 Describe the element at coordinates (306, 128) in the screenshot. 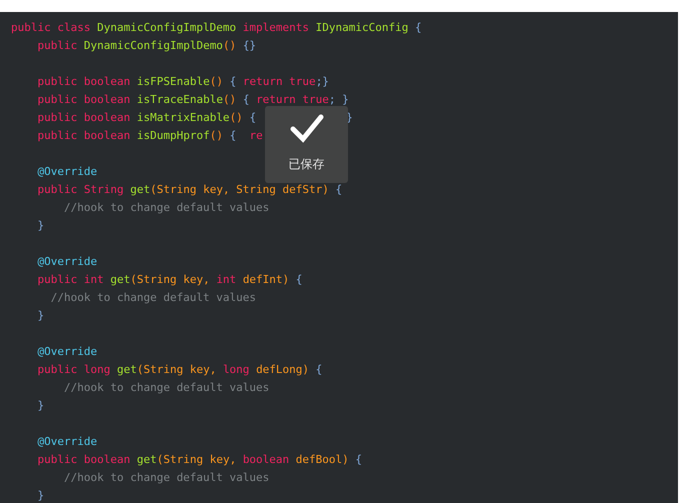

I see `checkmark-icon` at that location.